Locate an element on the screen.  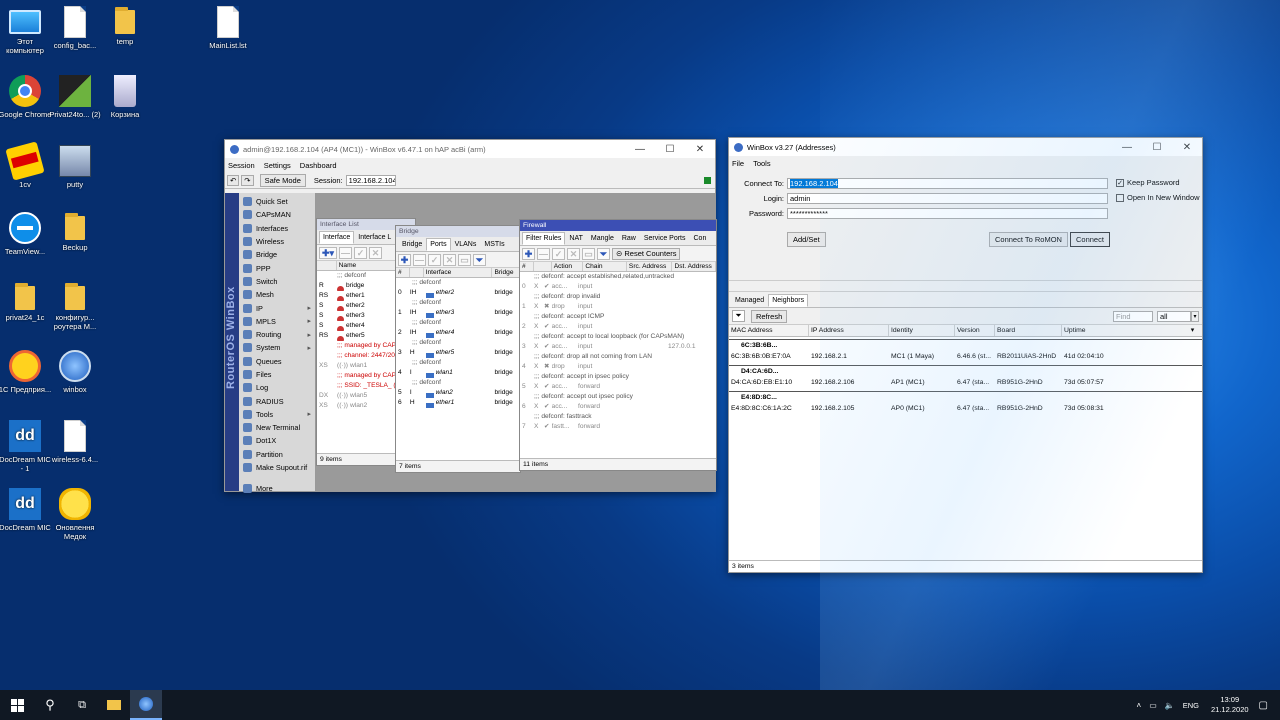
search-button: ⚲ is located at coordinates (50, 705).